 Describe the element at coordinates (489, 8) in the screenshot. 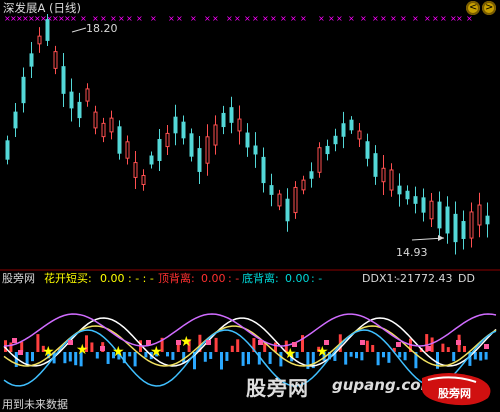

I see `next-button: >` at that location.